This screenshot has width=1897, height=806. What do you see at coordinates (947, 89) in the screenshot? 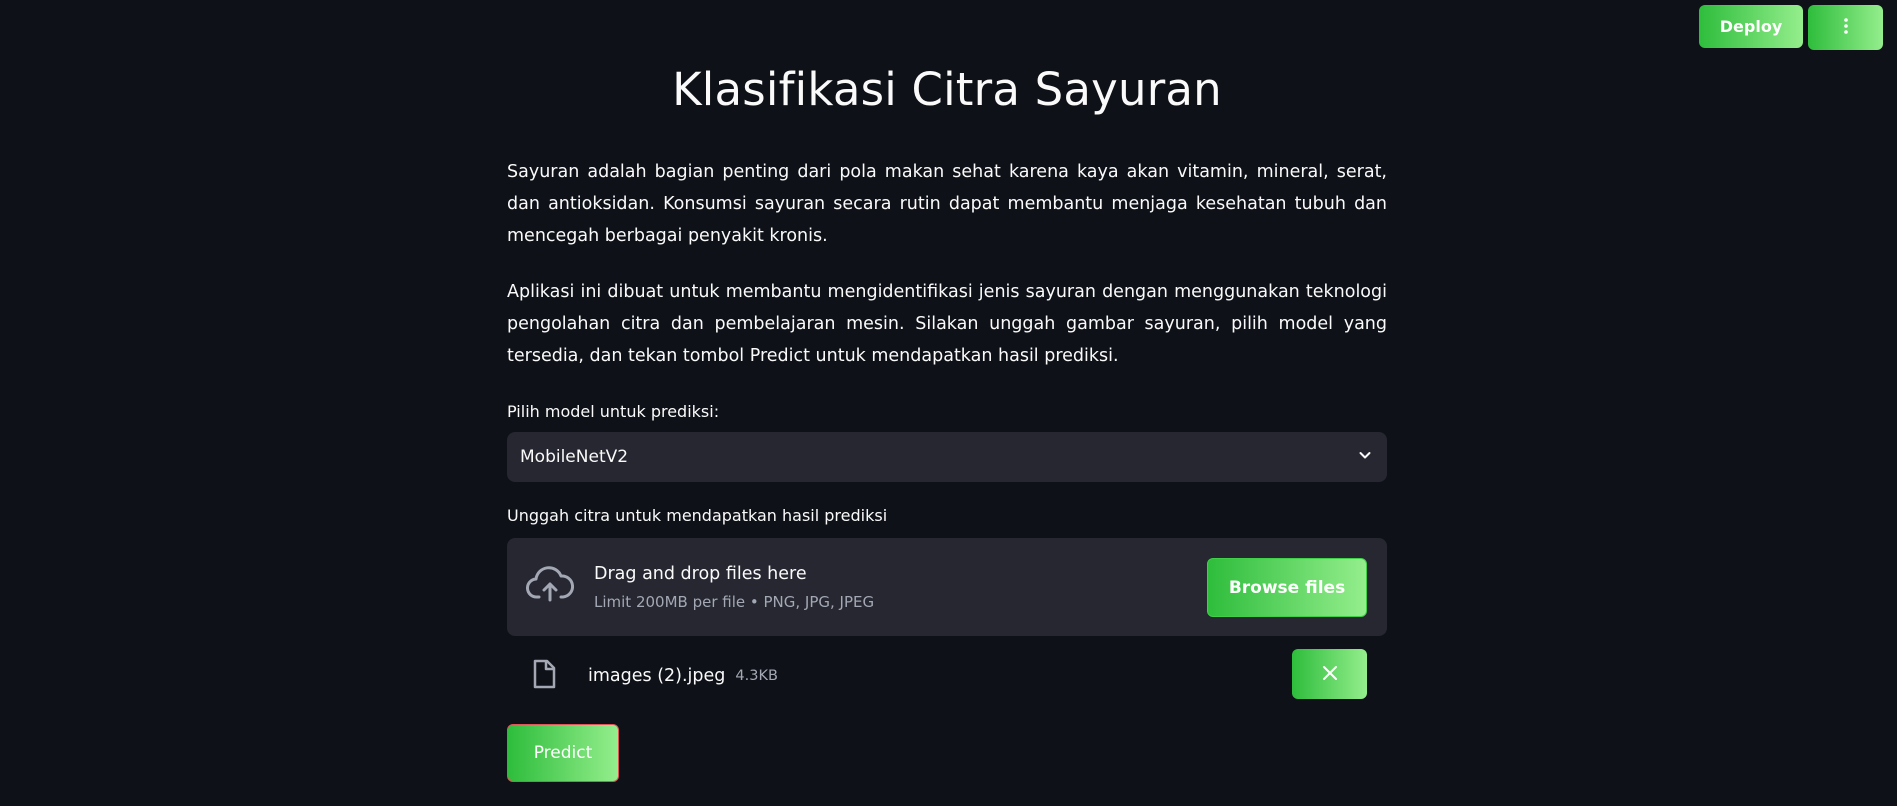
I see `page-title: Klasifikasi Citra Sayuran` at bounding box center [947, 89].